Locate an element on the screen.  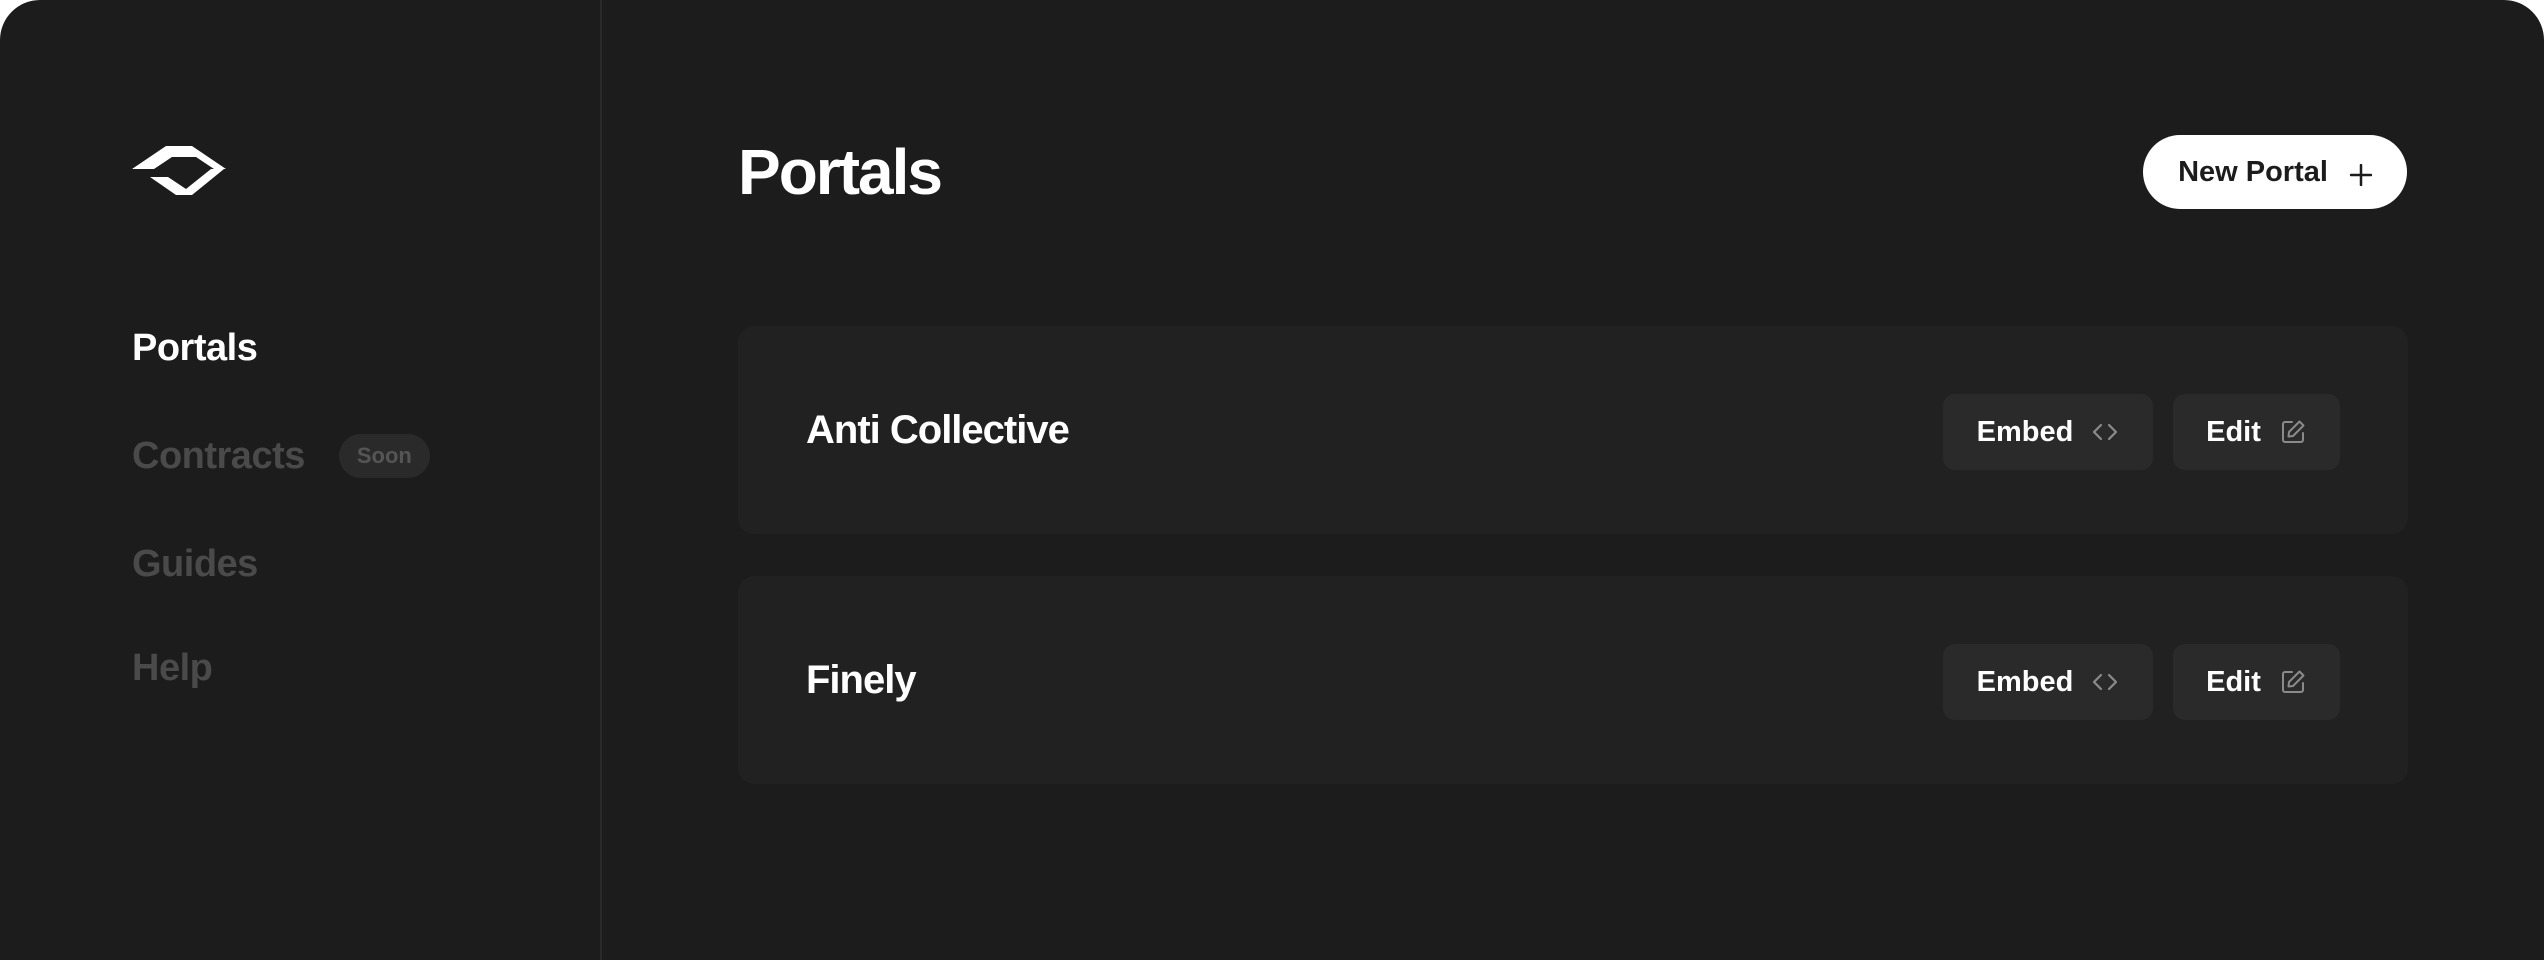
soon-badge: Soon is located at coordinates (384, 456).